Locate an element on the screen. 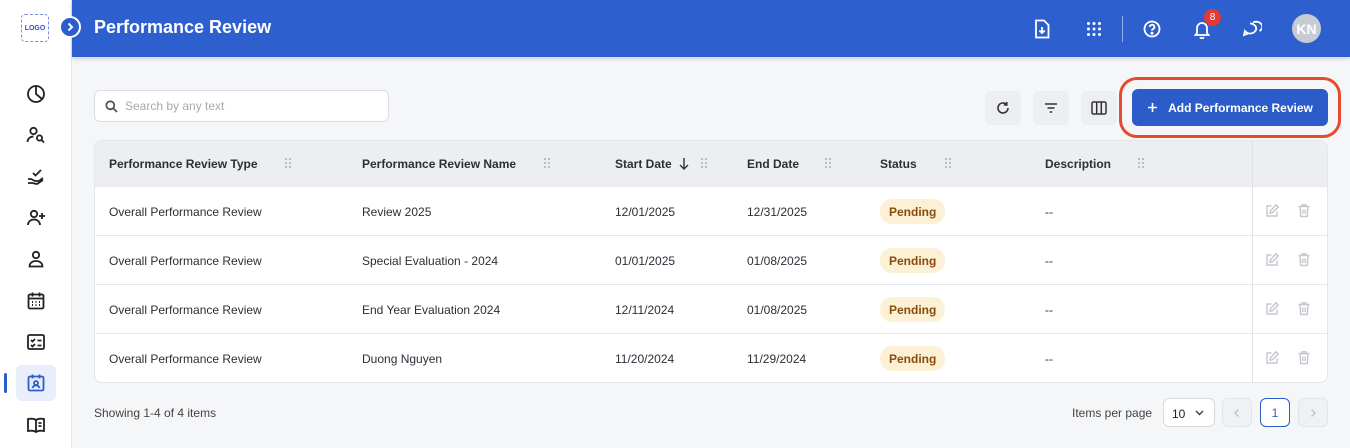  download-button is located at coordinates (1042, 29).